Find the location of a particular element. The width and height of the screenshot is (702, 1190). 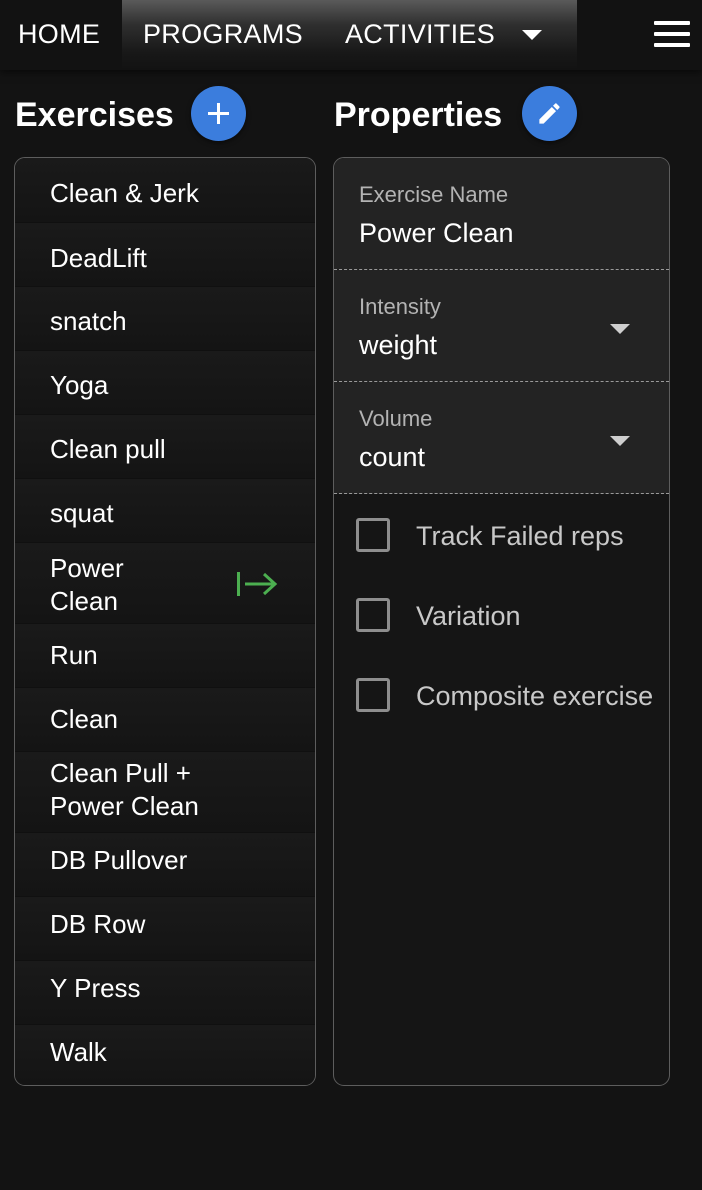

list-item-label: Power Clean is located at coordinates (87, 584).